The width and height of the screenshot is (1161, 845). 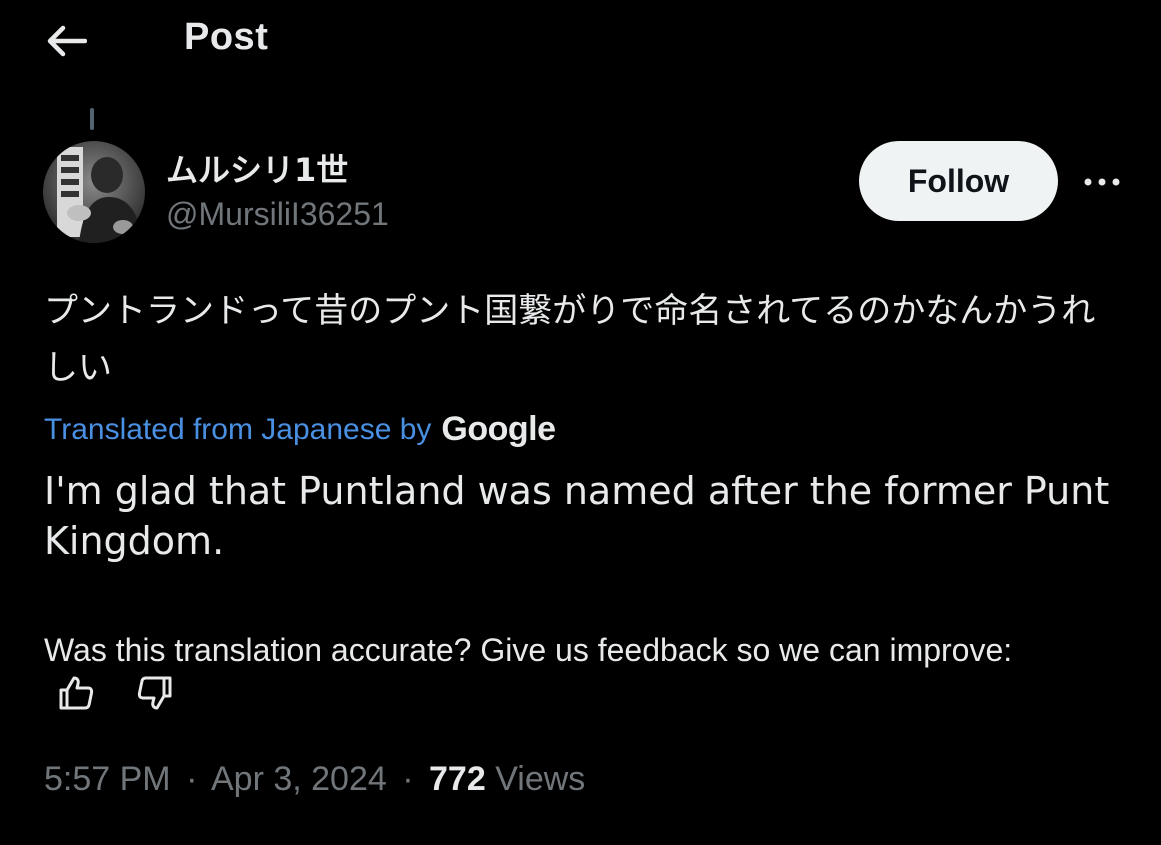 I want to click on avatar-image, so click(x=94, y=192).